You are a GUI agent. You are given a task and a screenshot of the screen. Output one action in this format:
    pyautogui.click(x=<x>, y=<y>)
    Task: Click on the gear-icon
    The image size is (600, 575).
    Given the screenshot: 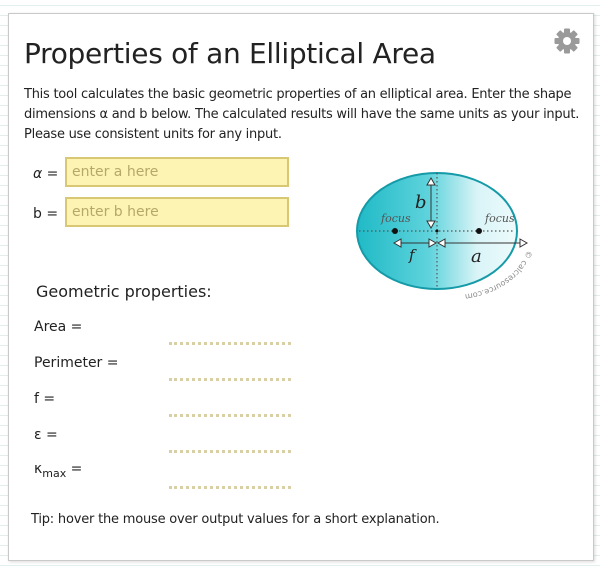 What is the action you would take?
    pyautogui.click(x=567, y=41)
    